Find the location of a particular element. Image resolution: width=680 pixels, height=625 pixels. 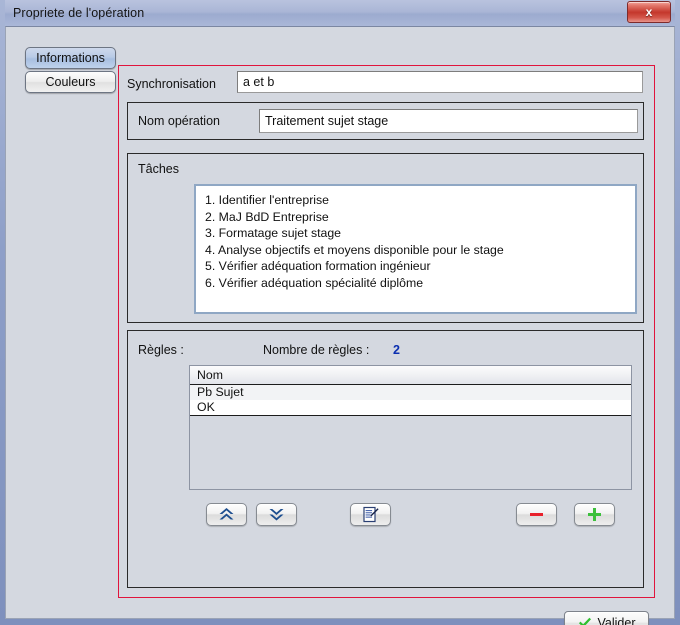

close-icon: x is located at coordinates (649, 12).